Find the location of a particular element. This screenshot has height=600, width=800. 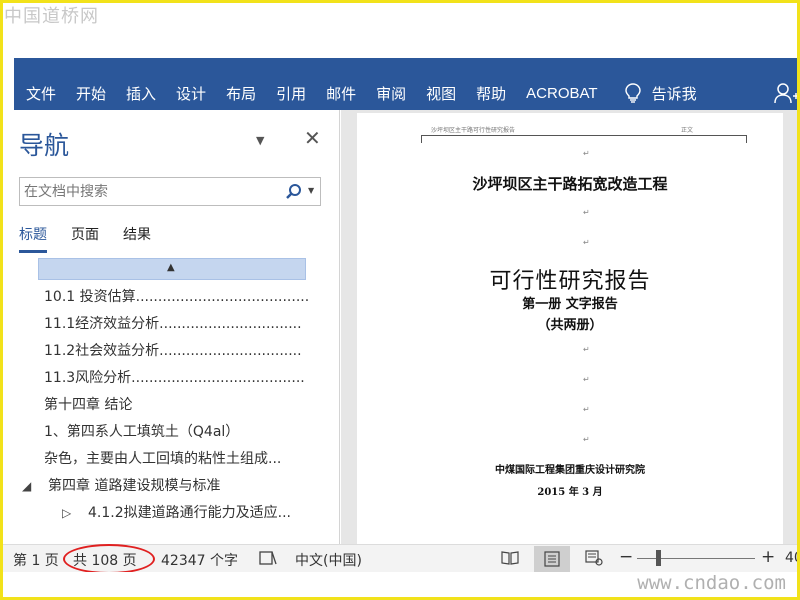

heading-item-label: 第四章 道路建设规模与标准 is located at coordinates (134, 486).